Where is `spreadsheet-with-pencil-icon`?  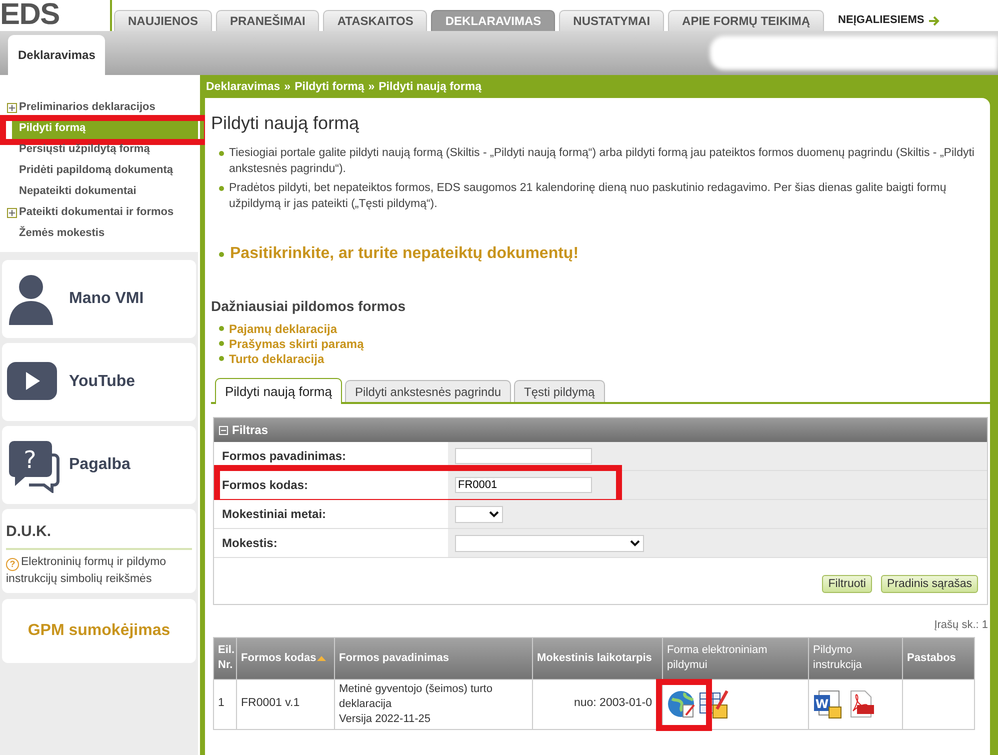
spreadsheet-with-pencil-icon is located at coordinates (714, 704).